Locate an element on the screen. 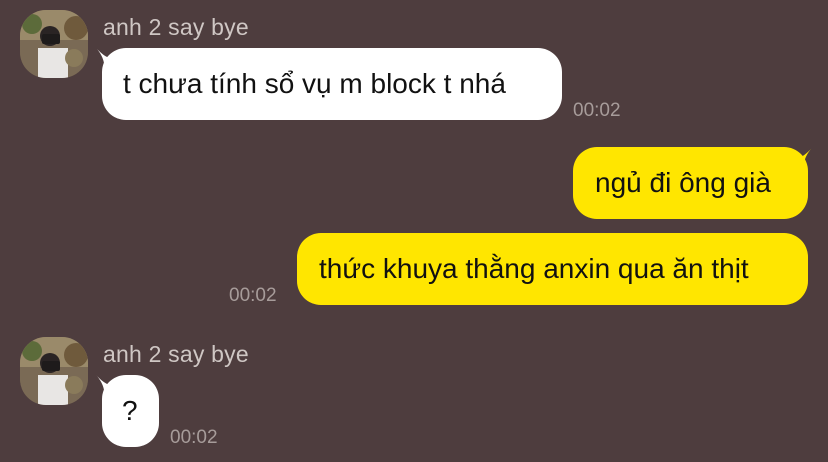 This screenshot has height=462, width=828. message-text: t chưa tính sổ vụ m block t nhá is located at coordinates (314, 83).